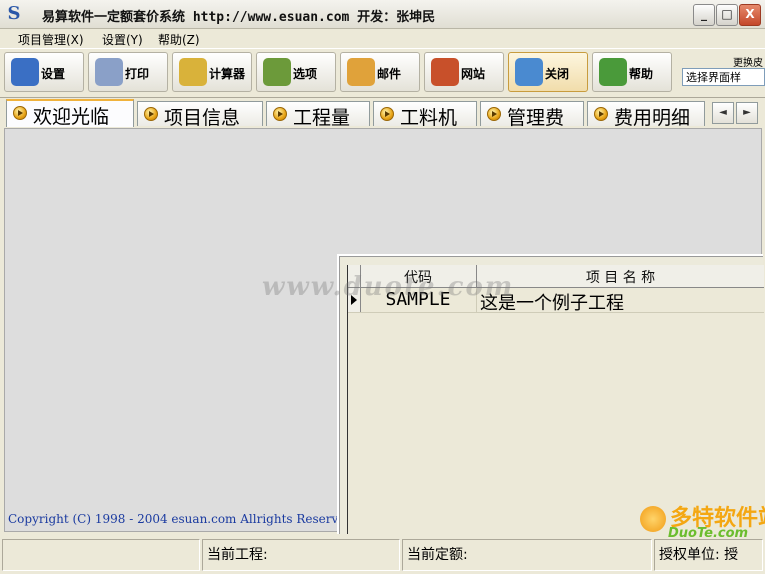 Image resolution: width=765 pixels, height=574 pixels. I want to click on calculator-button-label: 计算器, so click(227, 74).